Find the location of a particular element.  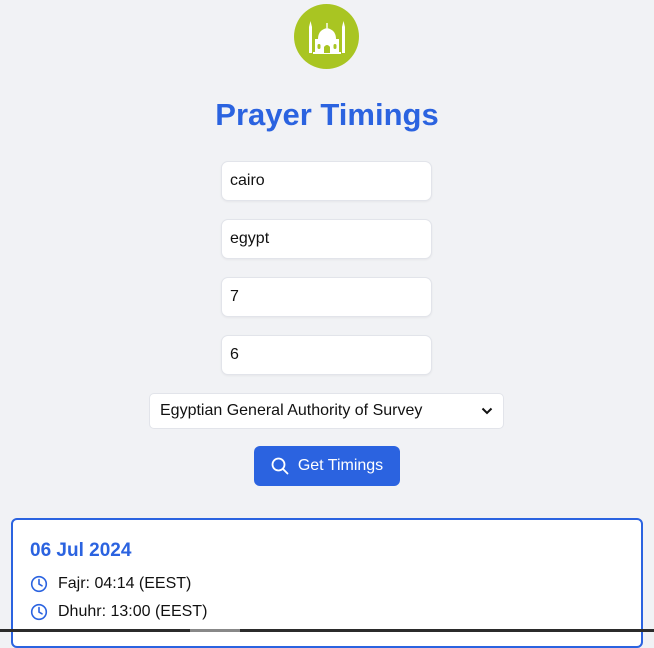

get-timings-label: Get Timings is located at coordinates (340, 465).